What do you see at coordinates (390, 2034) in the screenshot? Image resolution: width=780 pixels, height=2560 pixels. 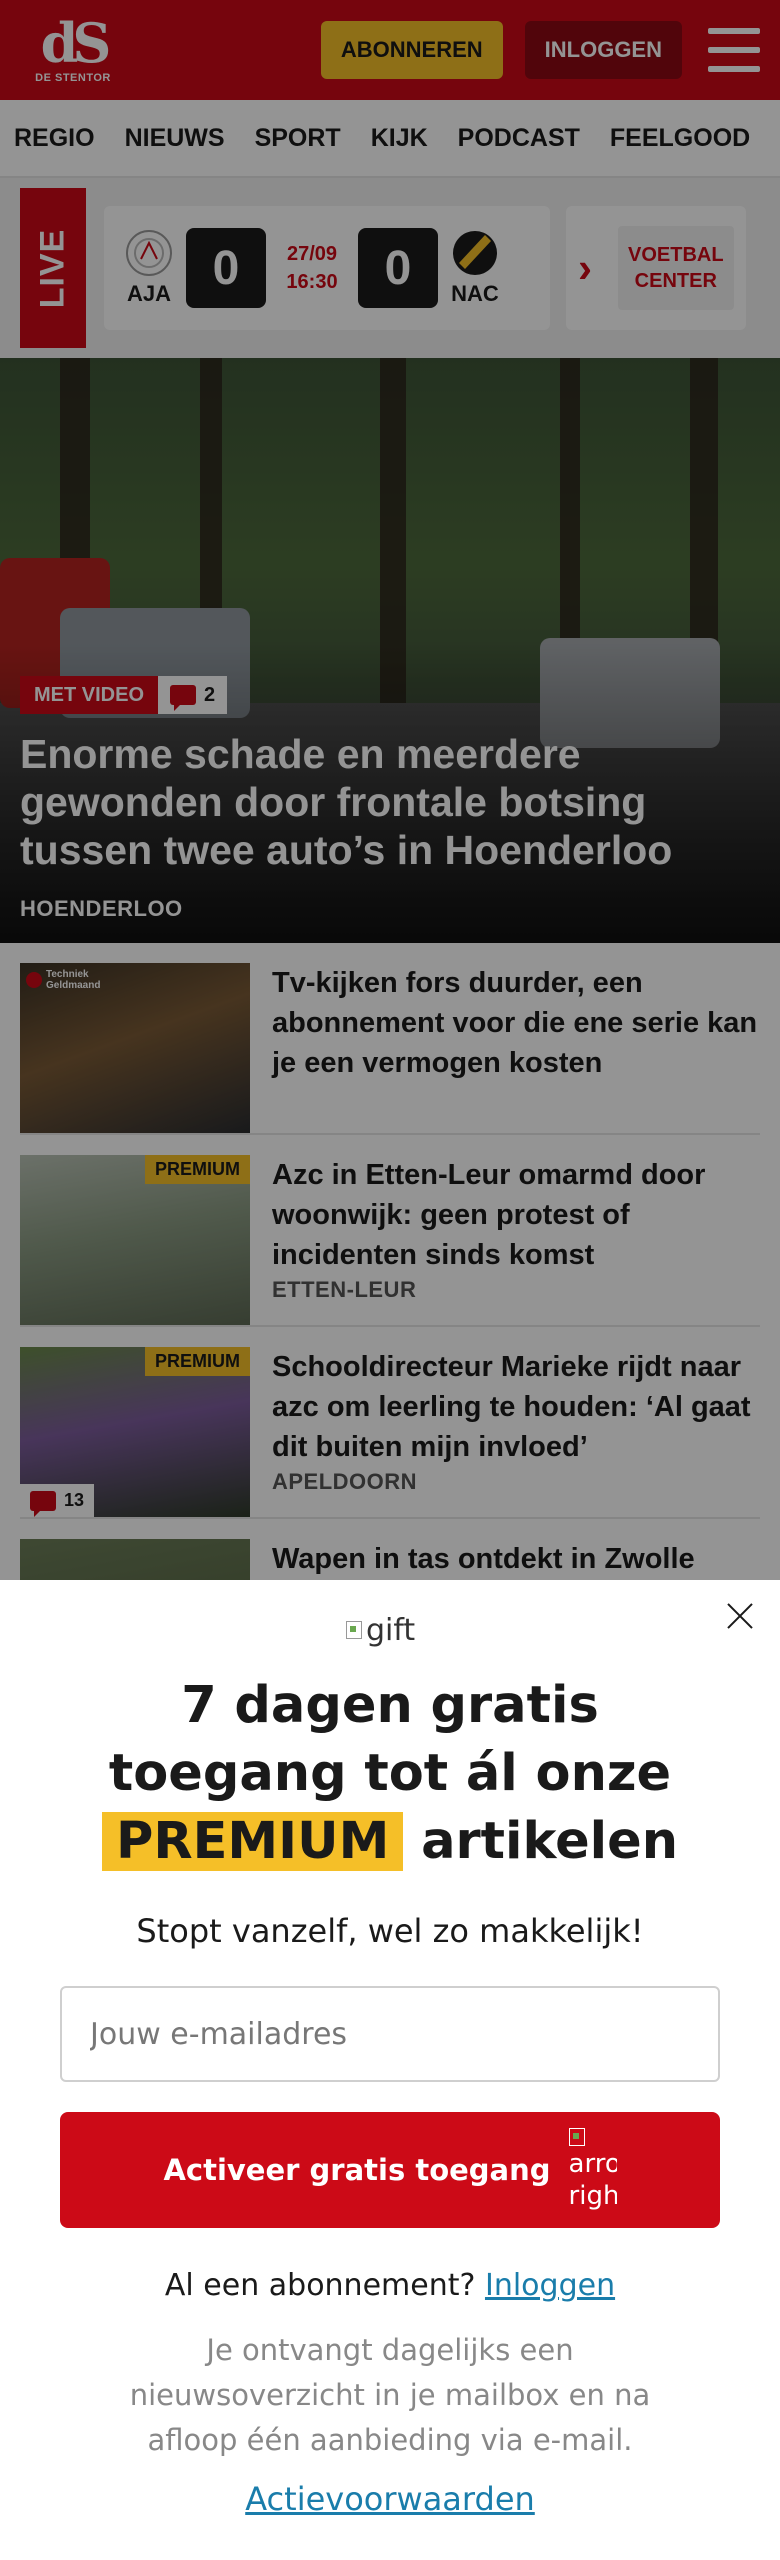 I see `email-field` at bounding box center [390, 2034].